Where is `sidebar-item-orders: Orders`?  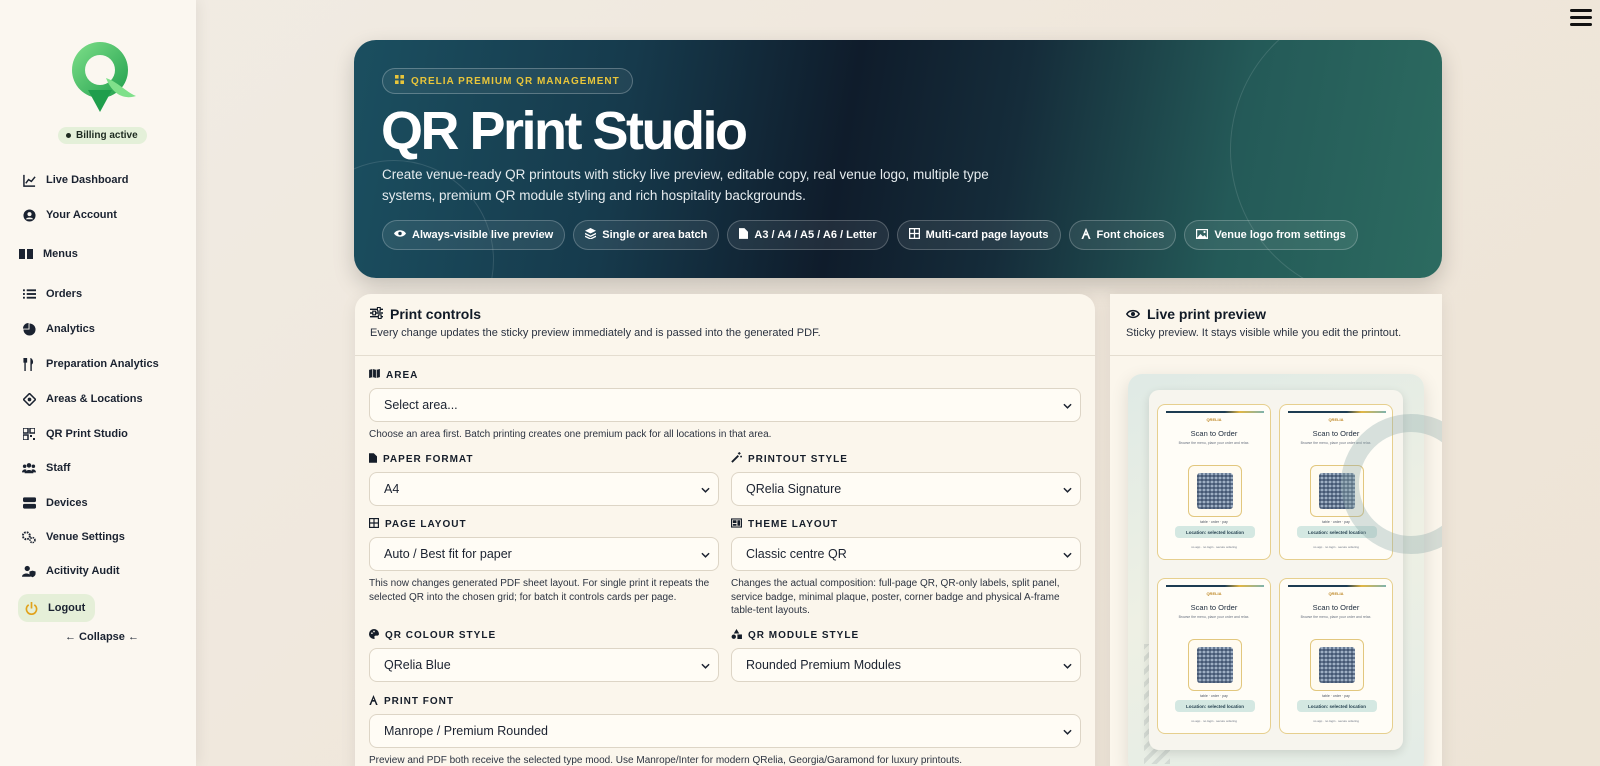 sidebar-item-orders: Orders is located at coordinates (52, 294).